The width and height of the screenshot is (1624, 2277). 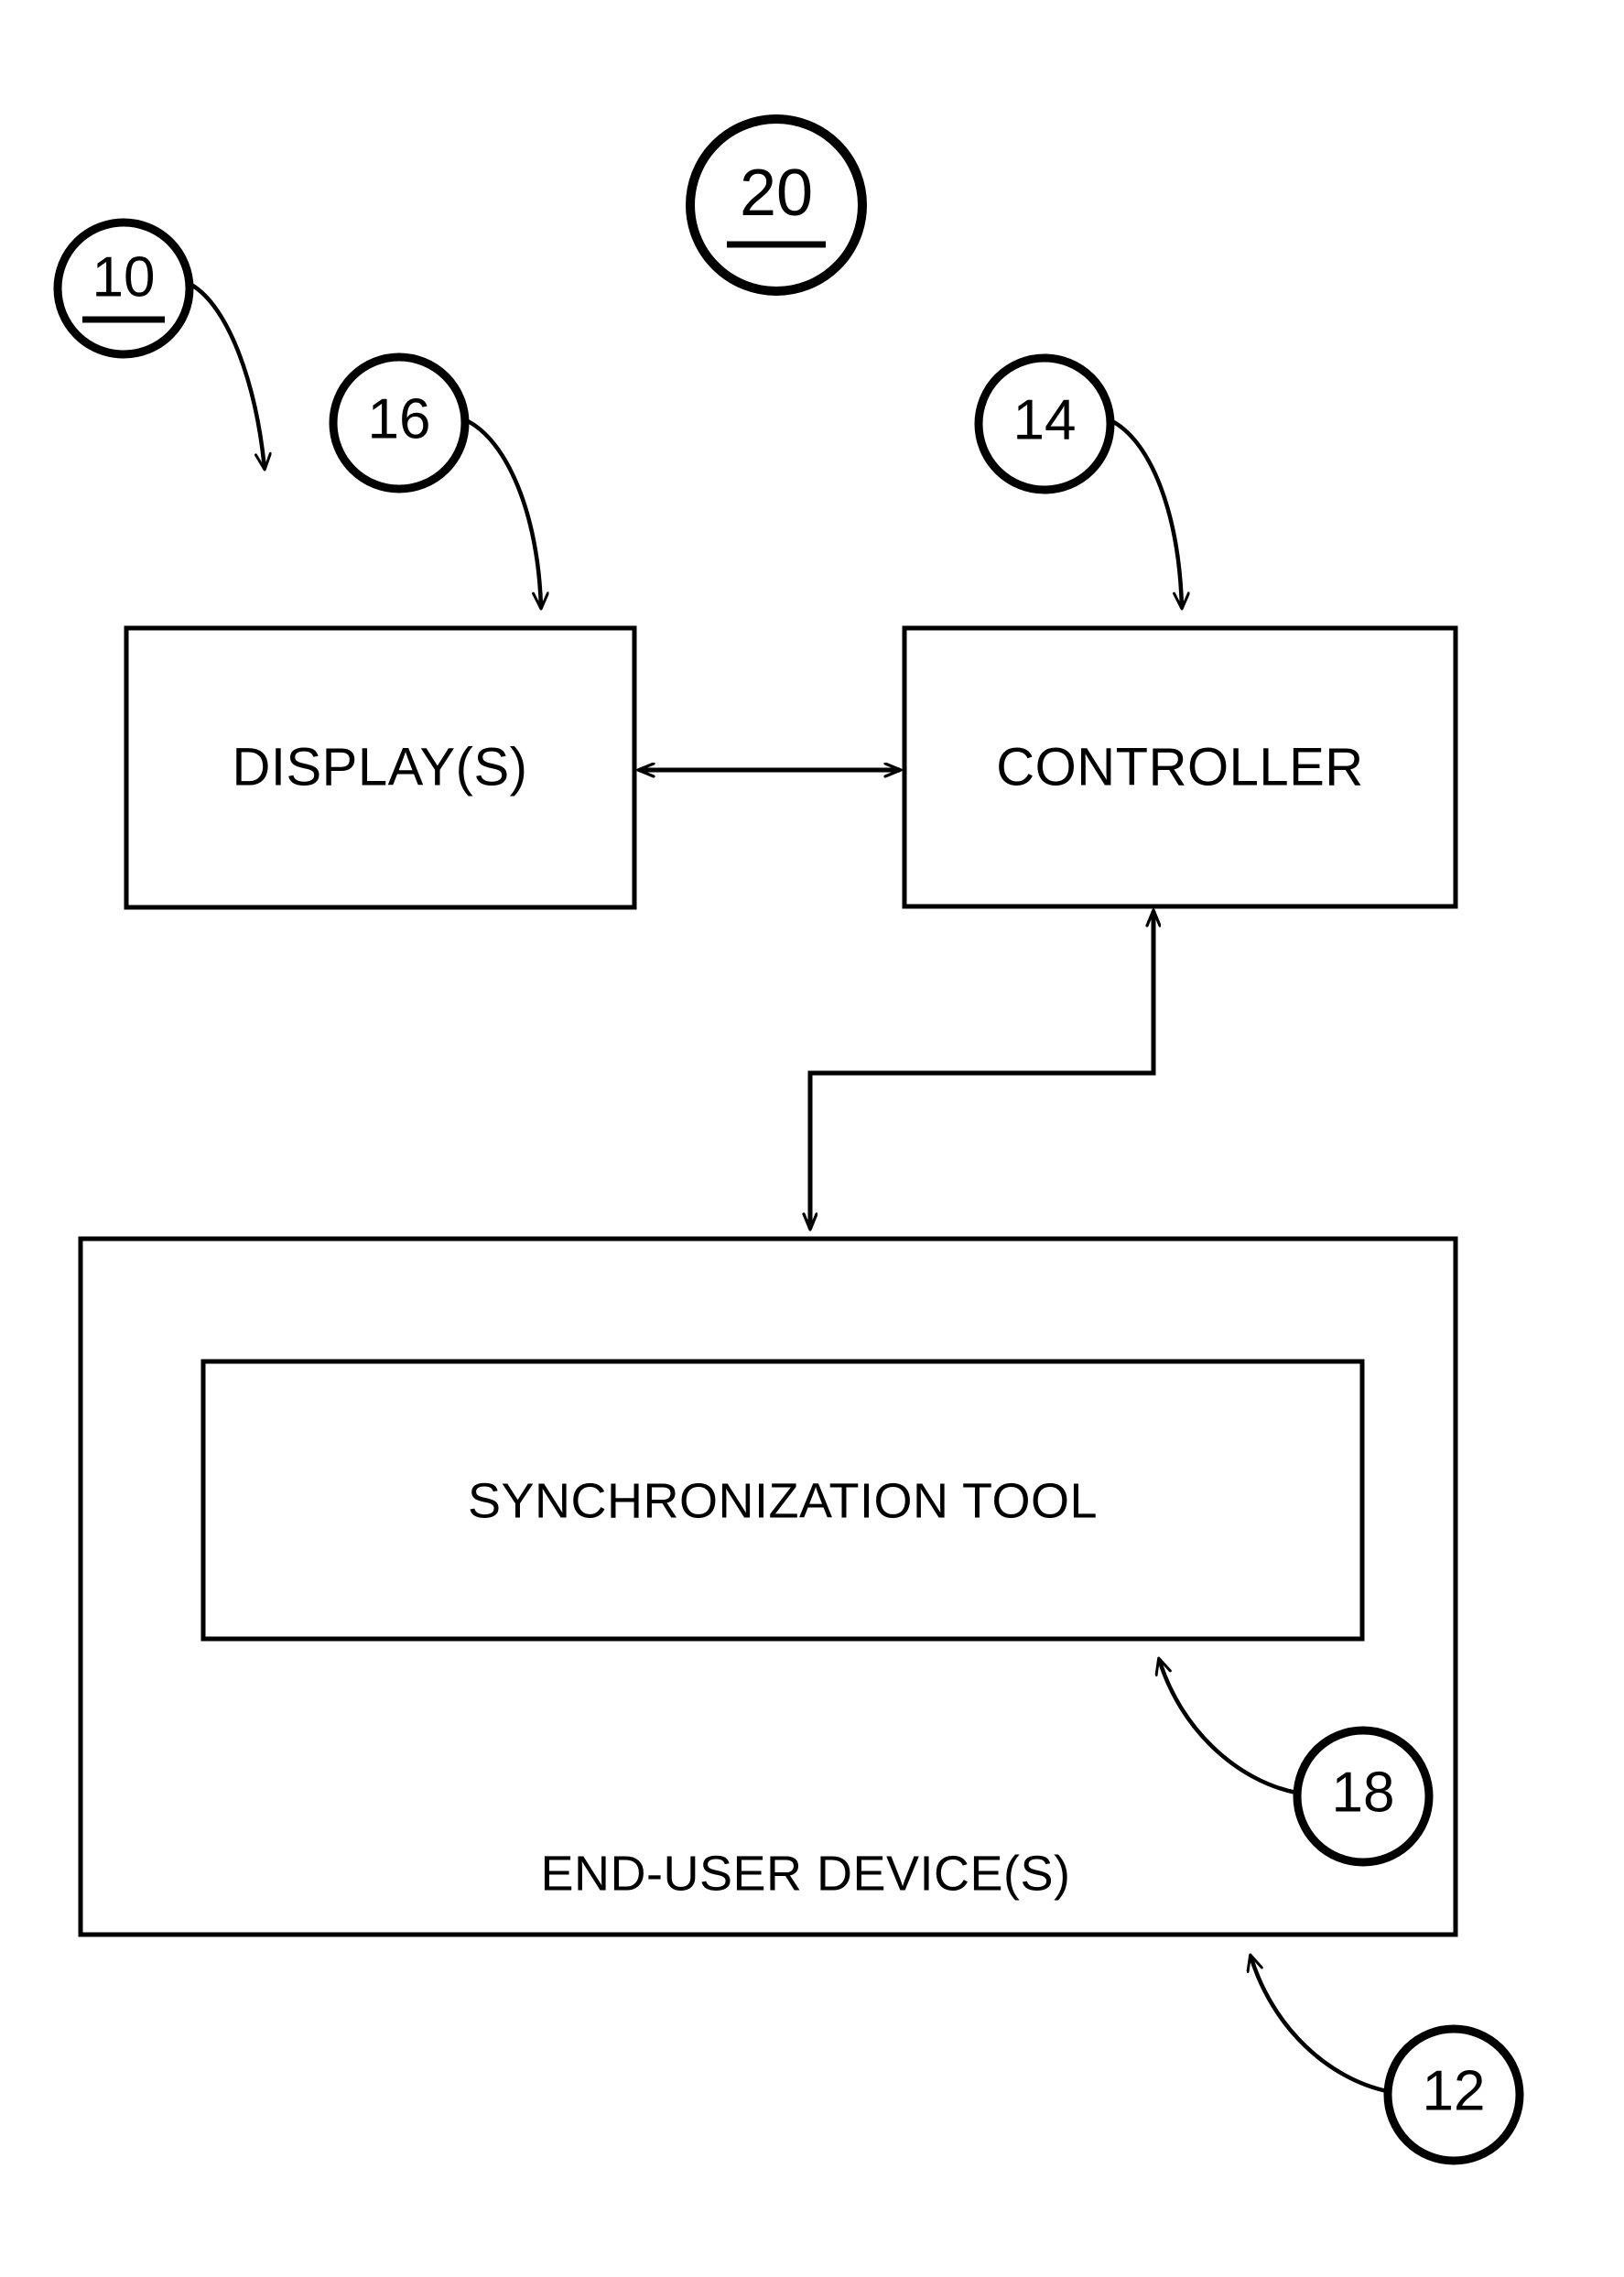 What do you see at coordinates (159, 343) in the screenshot?
I see `reference-callout-10: 10` at bounding box center [159, 343].